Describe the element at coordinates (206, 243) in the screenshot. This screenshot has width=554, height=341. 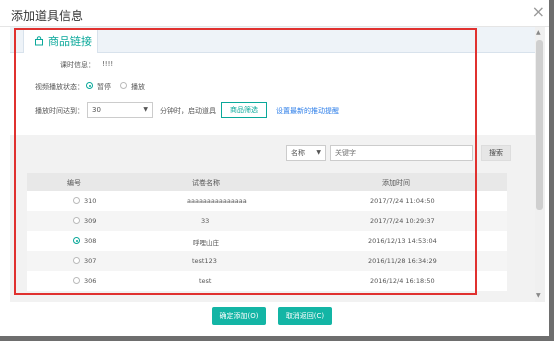
I see `row-name: 呼哩山庄` at that location.